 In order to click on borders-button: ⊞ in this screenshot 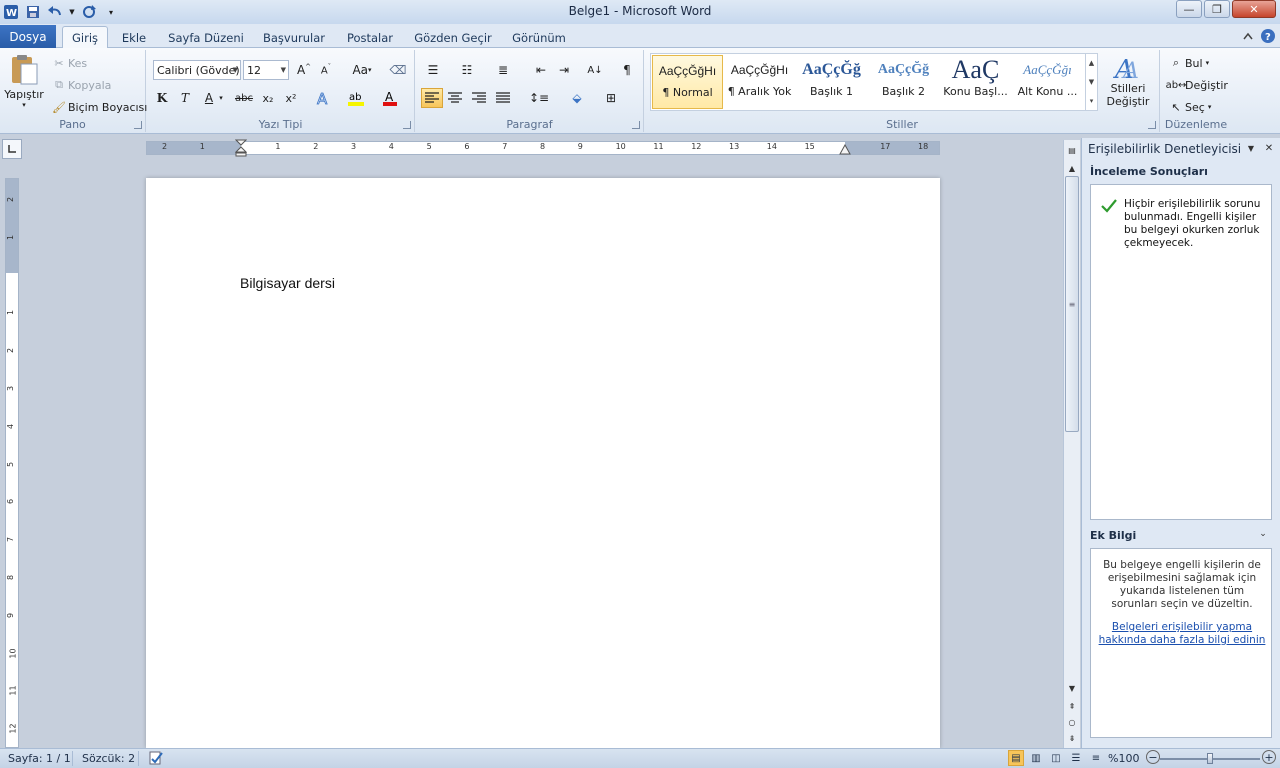, I will do `click(611, 98)`.